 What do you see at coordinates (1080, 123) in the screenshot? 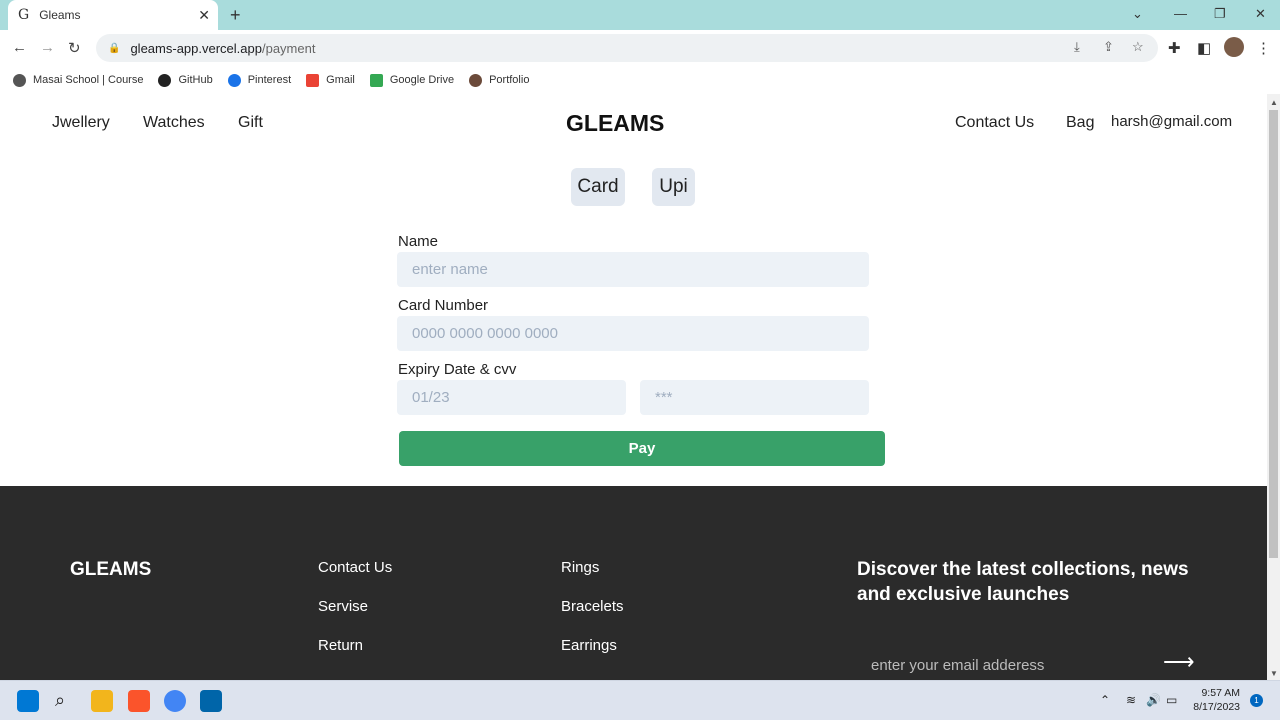
I see `nav-bag: Bag` at bounding box center [1080, 123].